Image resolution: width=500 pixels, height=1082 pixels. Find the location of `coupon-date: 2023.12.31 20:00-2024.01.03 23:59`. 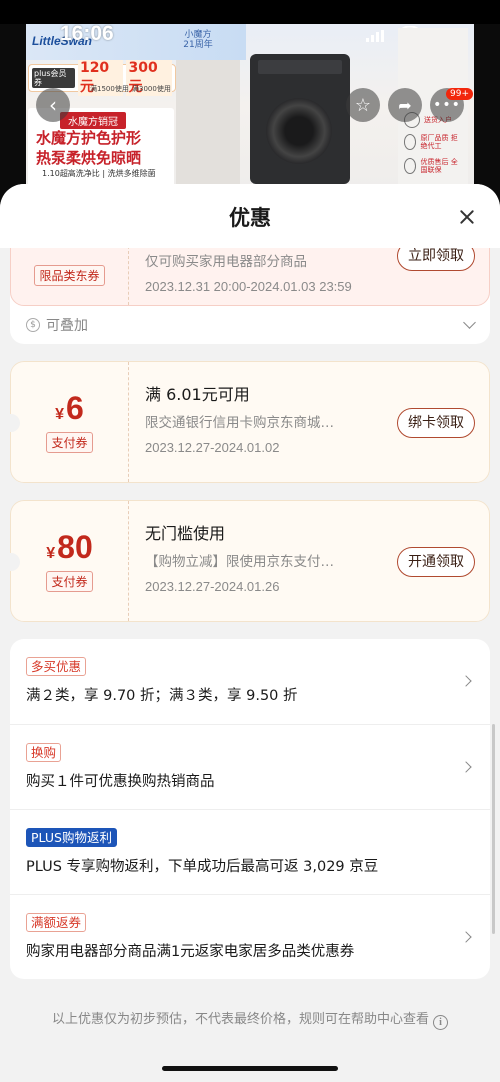

coupon-date: 2023.12.31 20:00-2024.01.03 23:59 is located at coordinates (248, 286).